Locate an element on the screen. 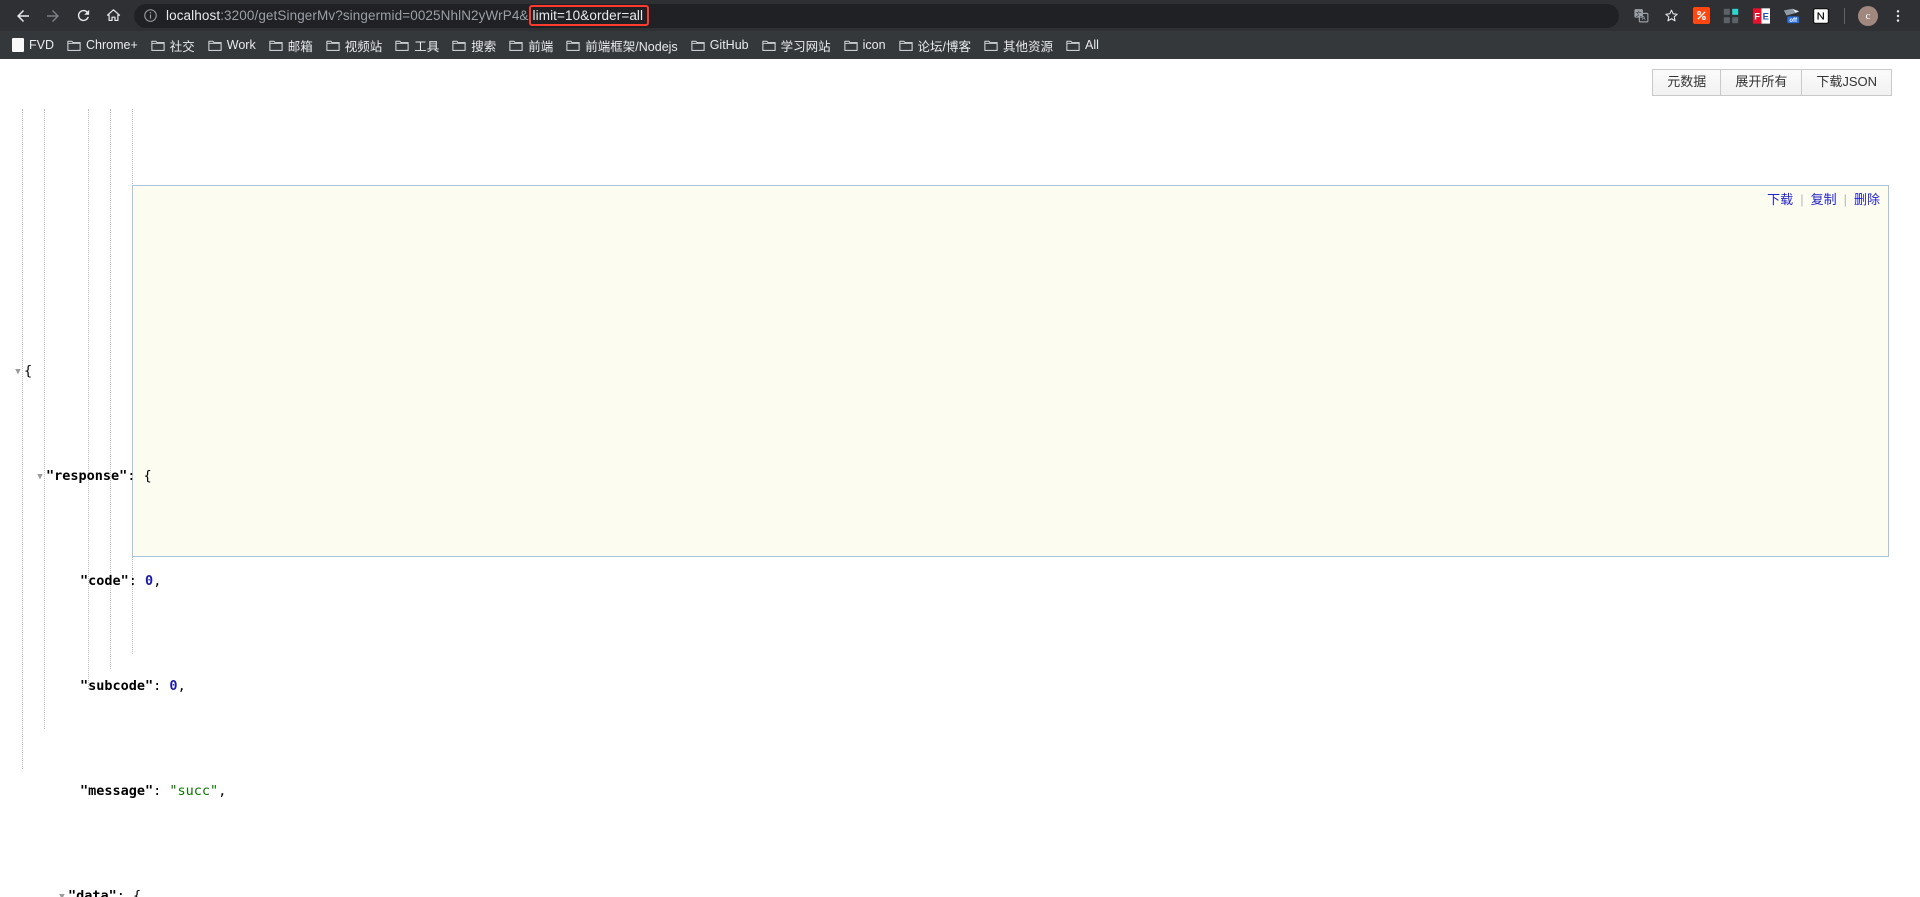  bookmark-label: 其他资源 is located at coordinates (1028, 46).